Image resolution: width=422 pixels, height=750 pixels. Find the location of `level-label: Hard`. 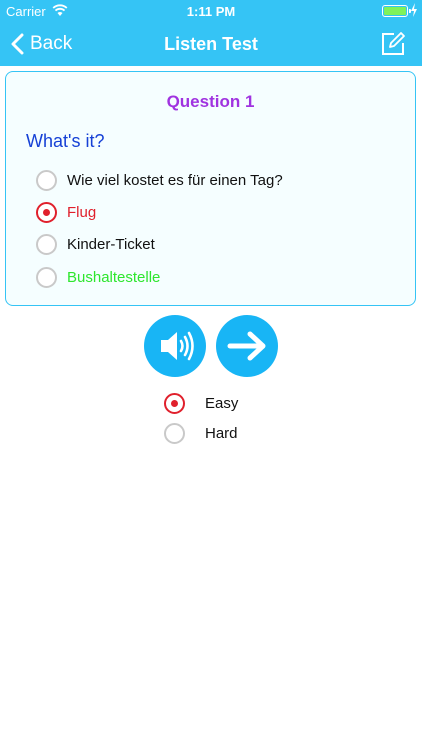

level-label: Hard is located at coordinates (221, 433).